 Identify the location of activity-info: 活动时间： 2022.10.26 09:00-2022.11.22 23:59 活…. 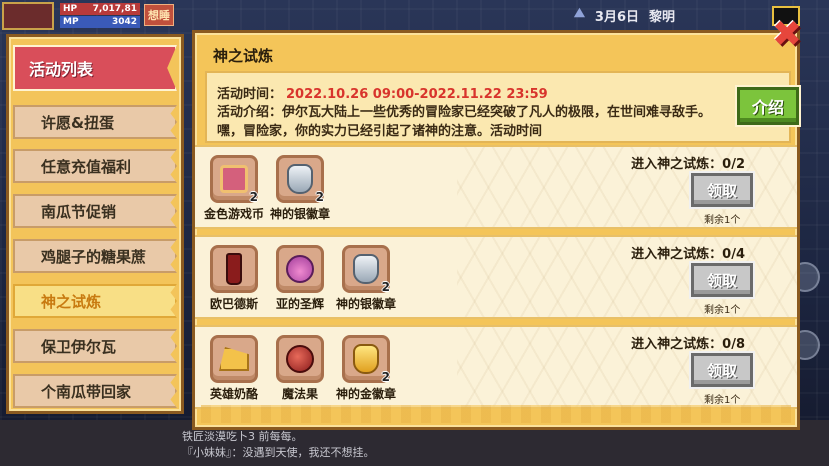
(502, 107).